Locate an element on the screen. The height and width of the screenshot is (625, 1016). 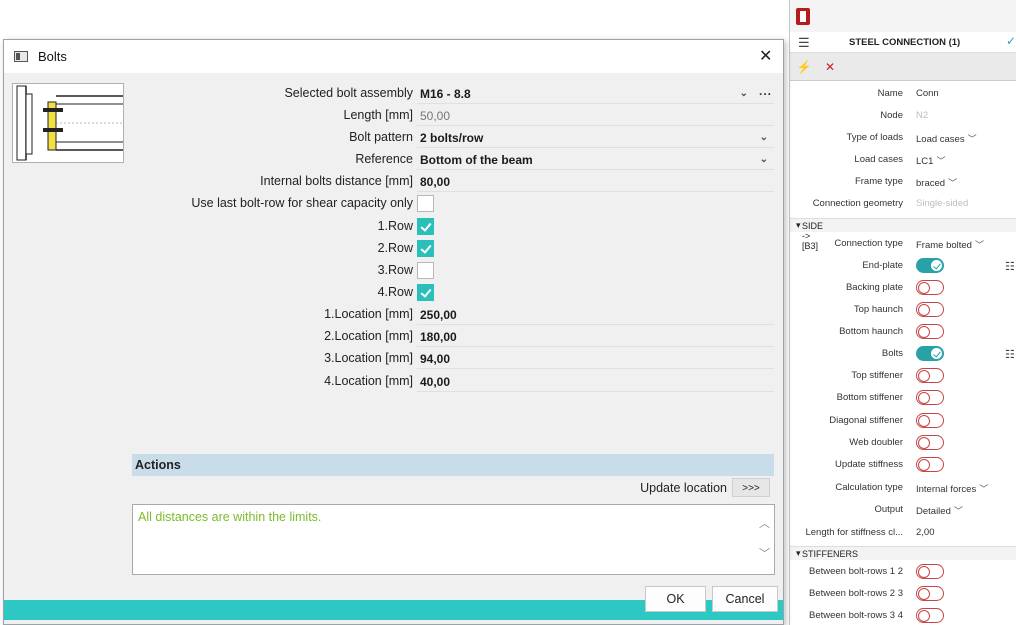
location-1-input: 250,00 is located at coordinates (595, 315).